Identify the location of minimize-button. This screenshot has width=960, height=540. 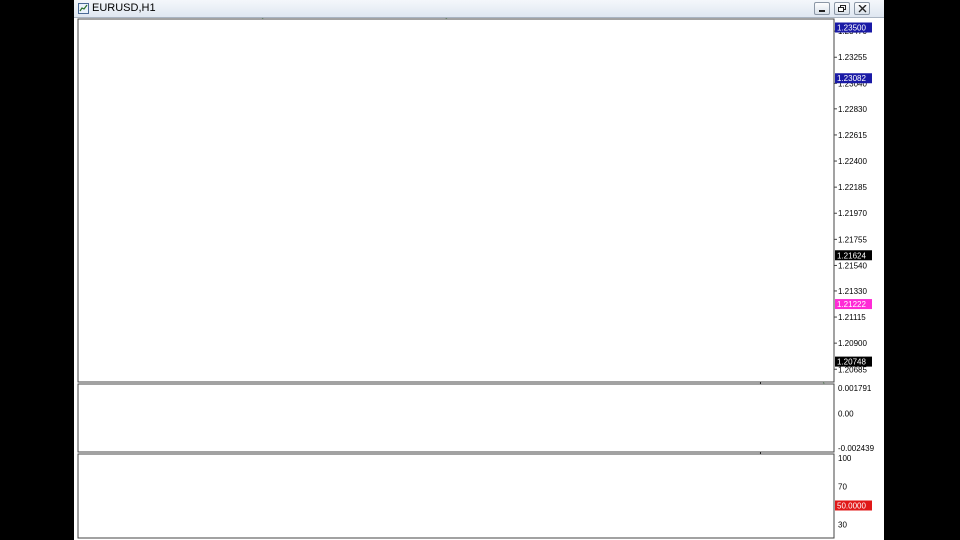
(822, 8).